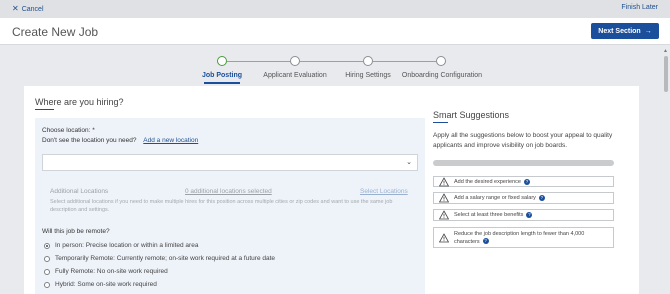 This screenshot has height=294, width=670. What do you see at coordinates (32, 9) in the screenshot?
I see `cancel-label: Cancel` at bounding box center [32, 9].